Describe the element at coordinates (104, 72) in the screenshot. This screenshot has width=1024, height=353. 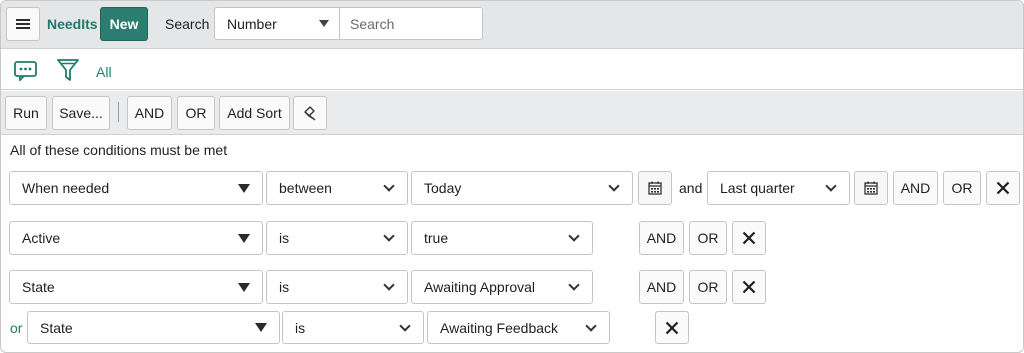
I see `breadcrumb-all-link: All` at that location.